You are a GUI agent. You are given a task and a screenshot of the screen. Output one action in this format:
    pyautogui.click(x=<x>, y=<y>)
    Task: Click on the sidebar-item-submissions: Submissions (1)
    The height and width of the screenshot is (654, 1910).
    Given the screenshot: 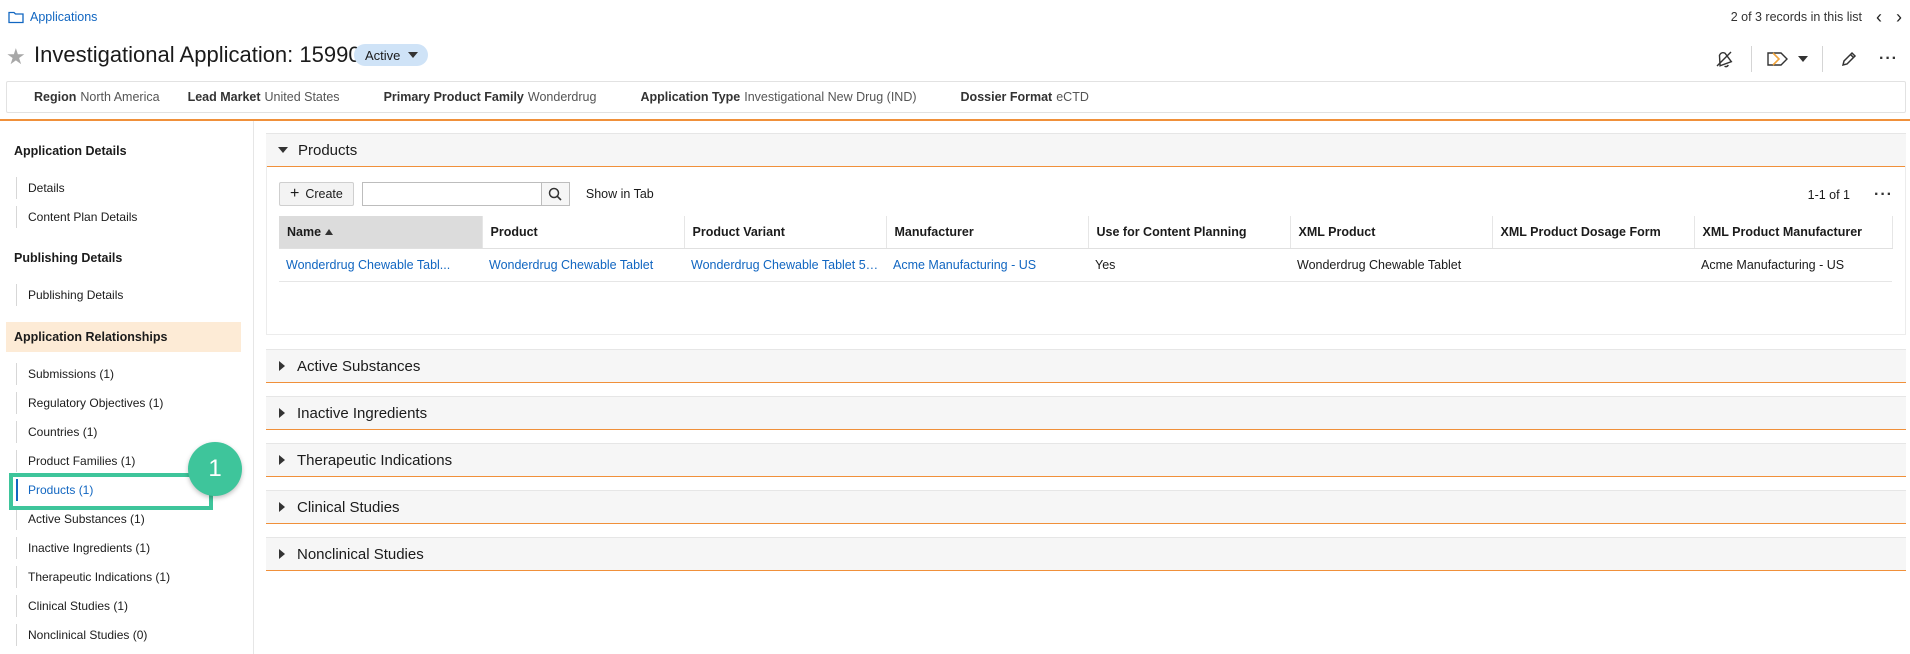 What is the action you would take?
    pyautogui.click(x=65, y=374)
    